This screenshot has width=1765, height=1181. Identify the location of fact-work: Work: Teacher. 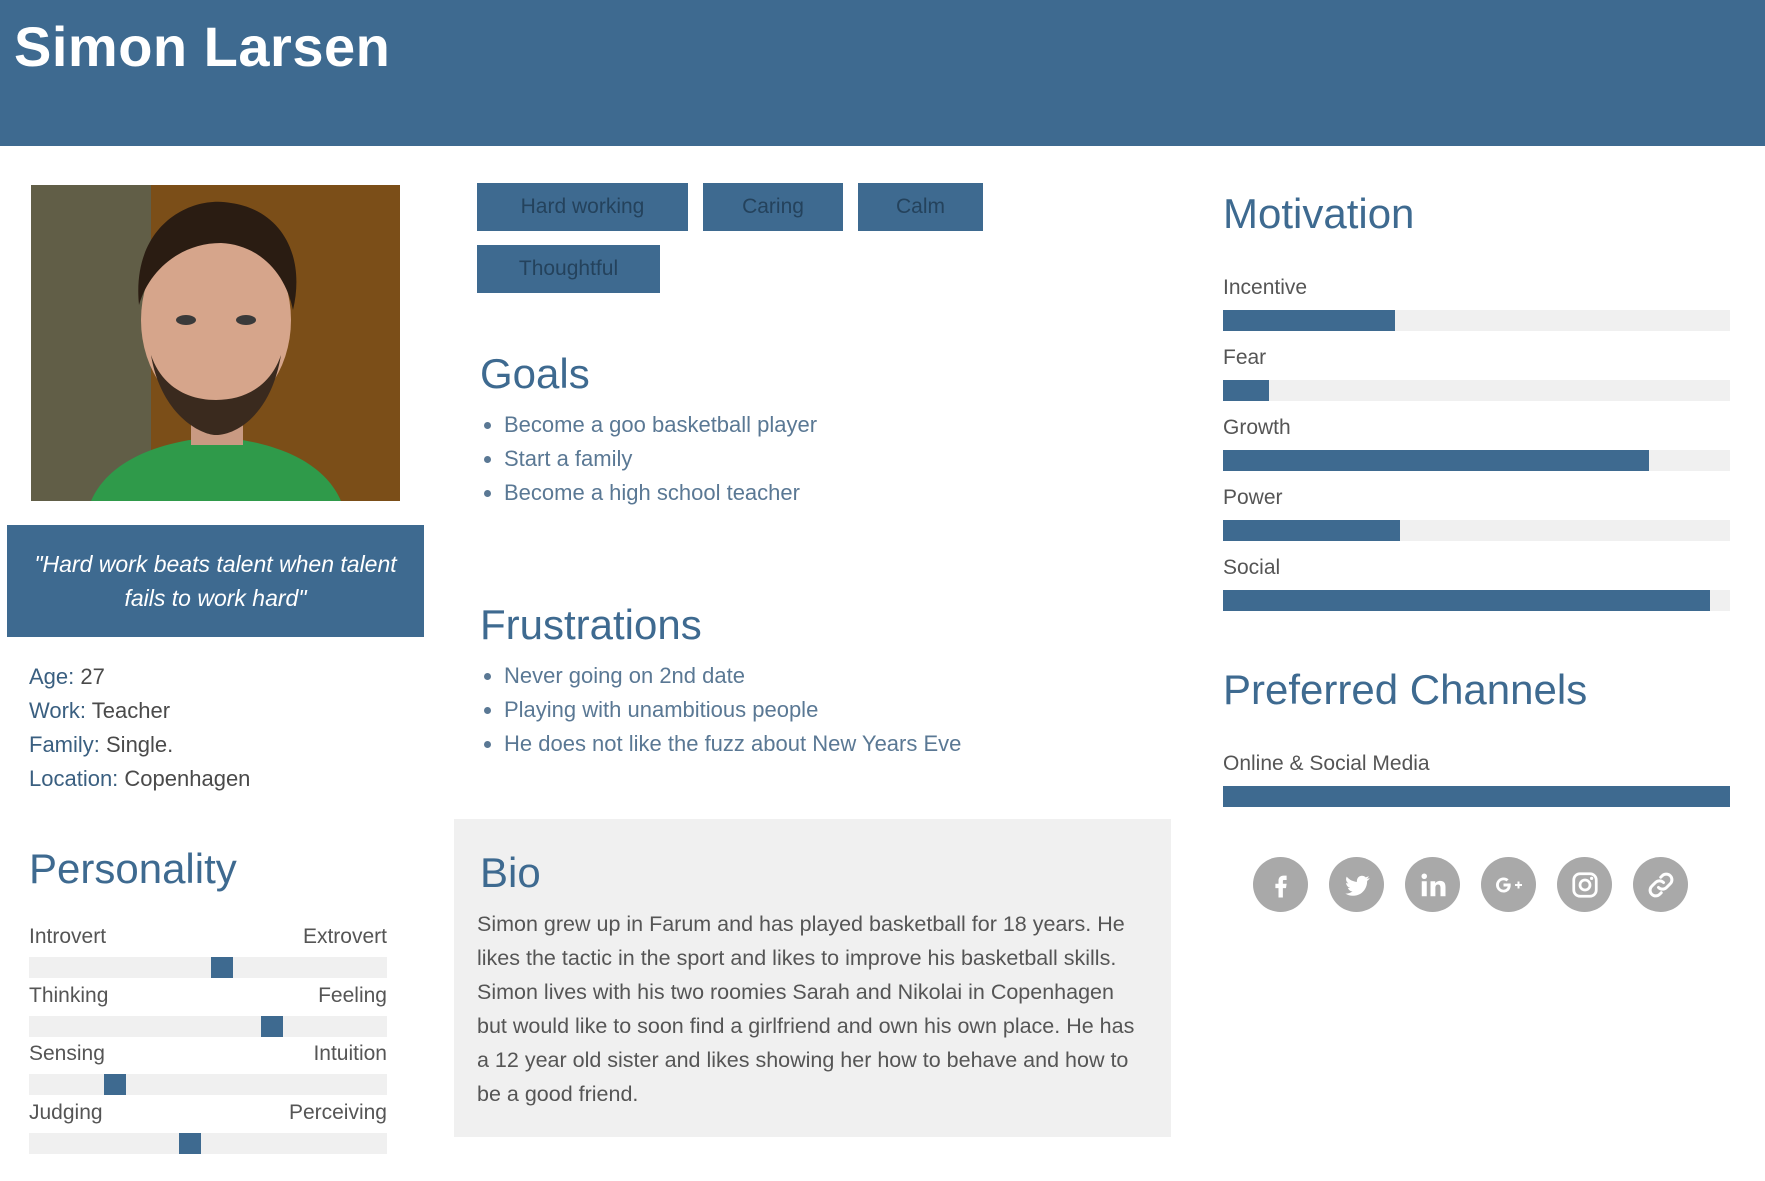
(100, 710).